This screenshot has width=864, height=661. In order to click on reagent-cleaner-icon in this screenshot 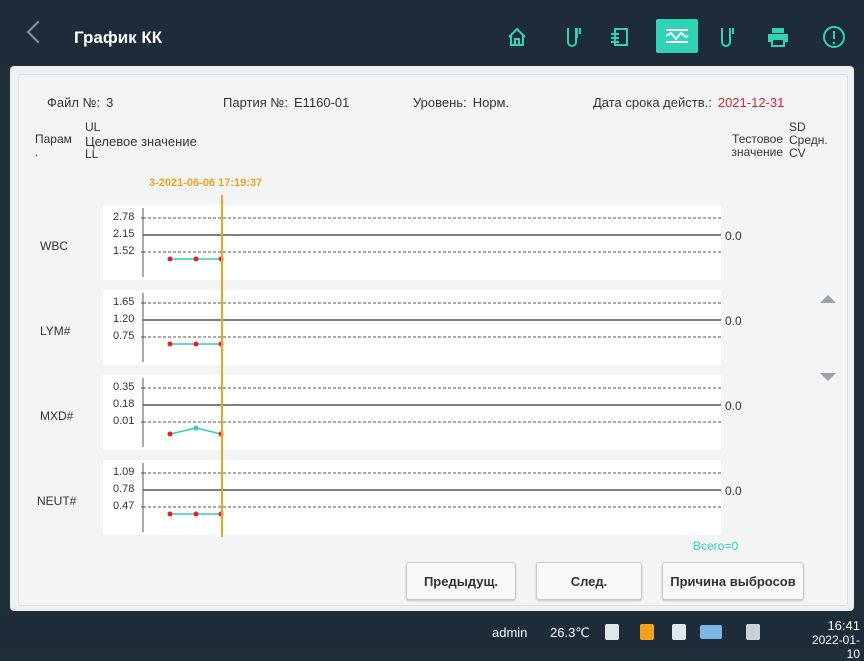, I will do `click(679, 632)`.